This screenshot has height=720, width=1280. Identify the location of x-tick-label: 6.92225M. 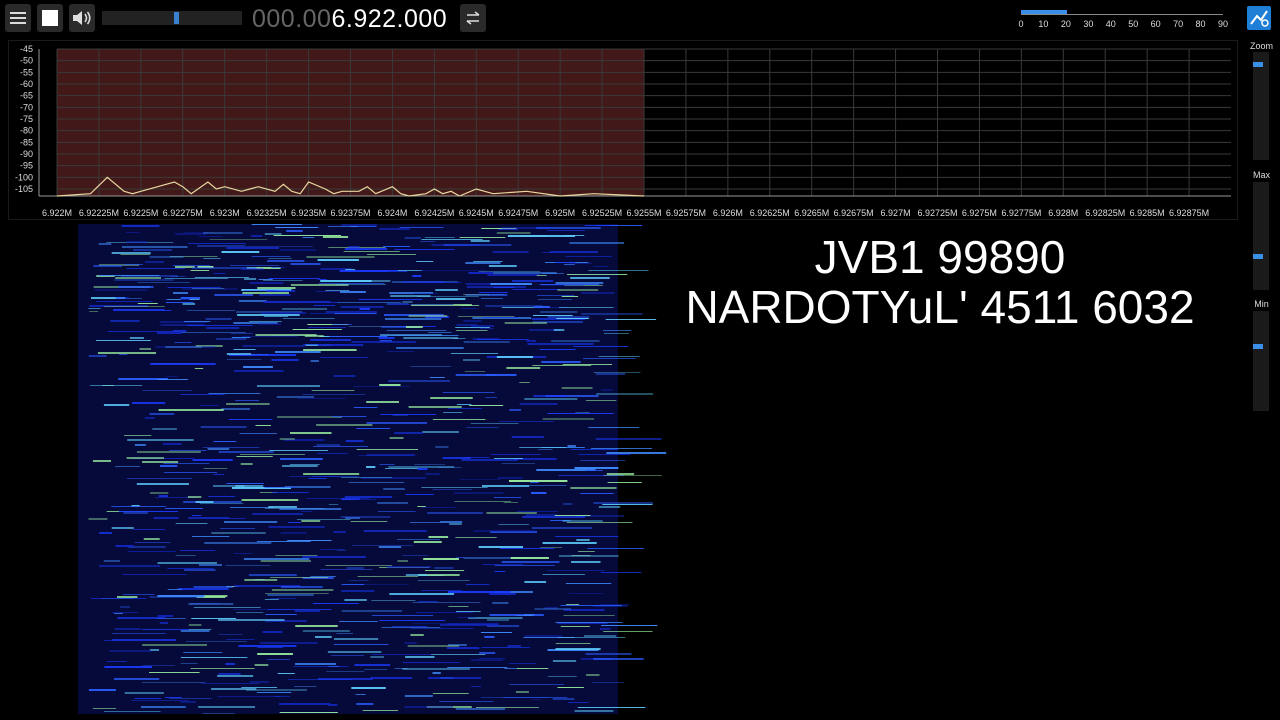
(99, 213).